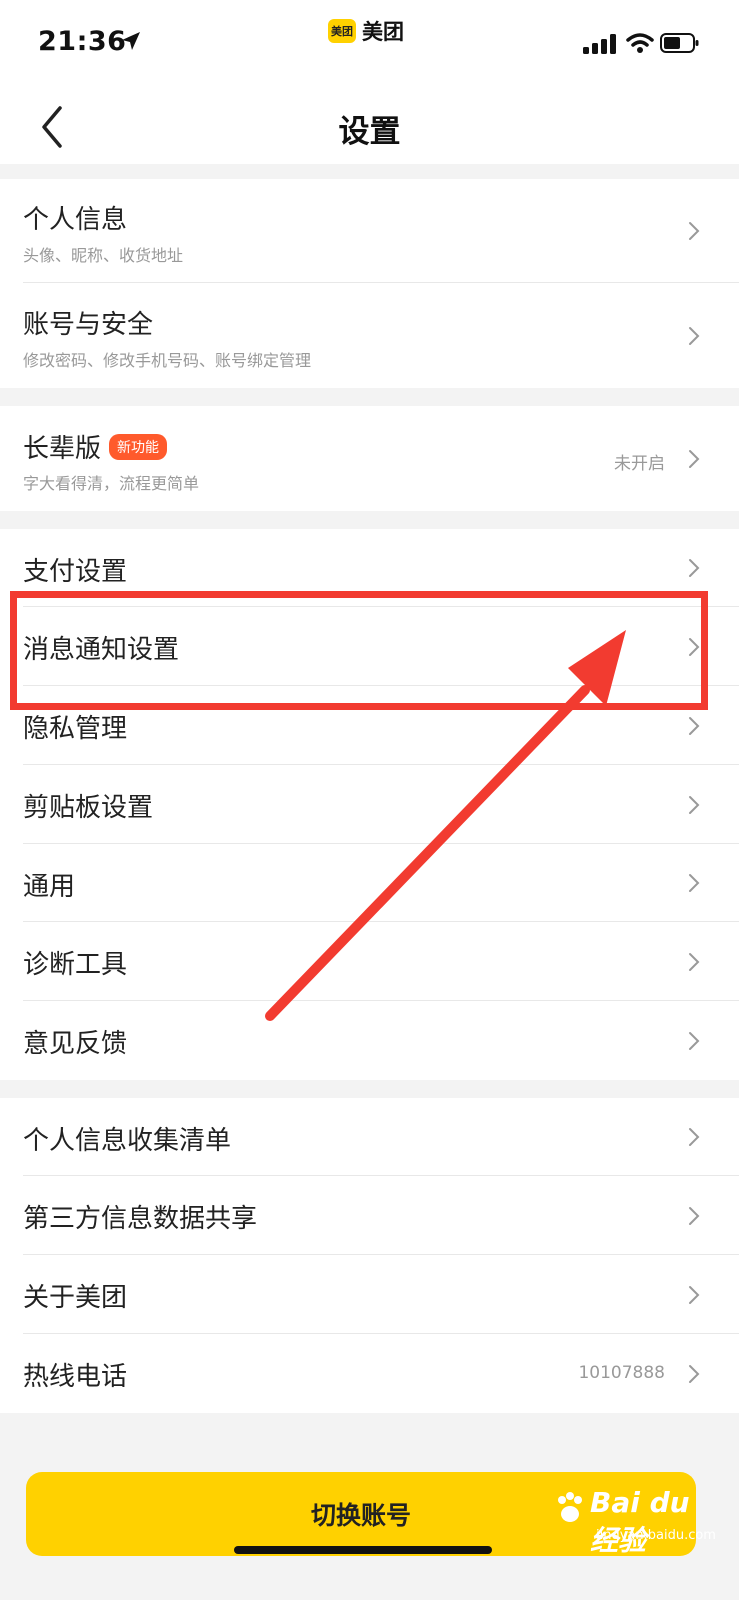  What do you see at coordinates (369, 1215) in the screenshot?
I see `settings-row-third-party-sharing: 第三方信息数据共享` at bounding box center [369, 1215].